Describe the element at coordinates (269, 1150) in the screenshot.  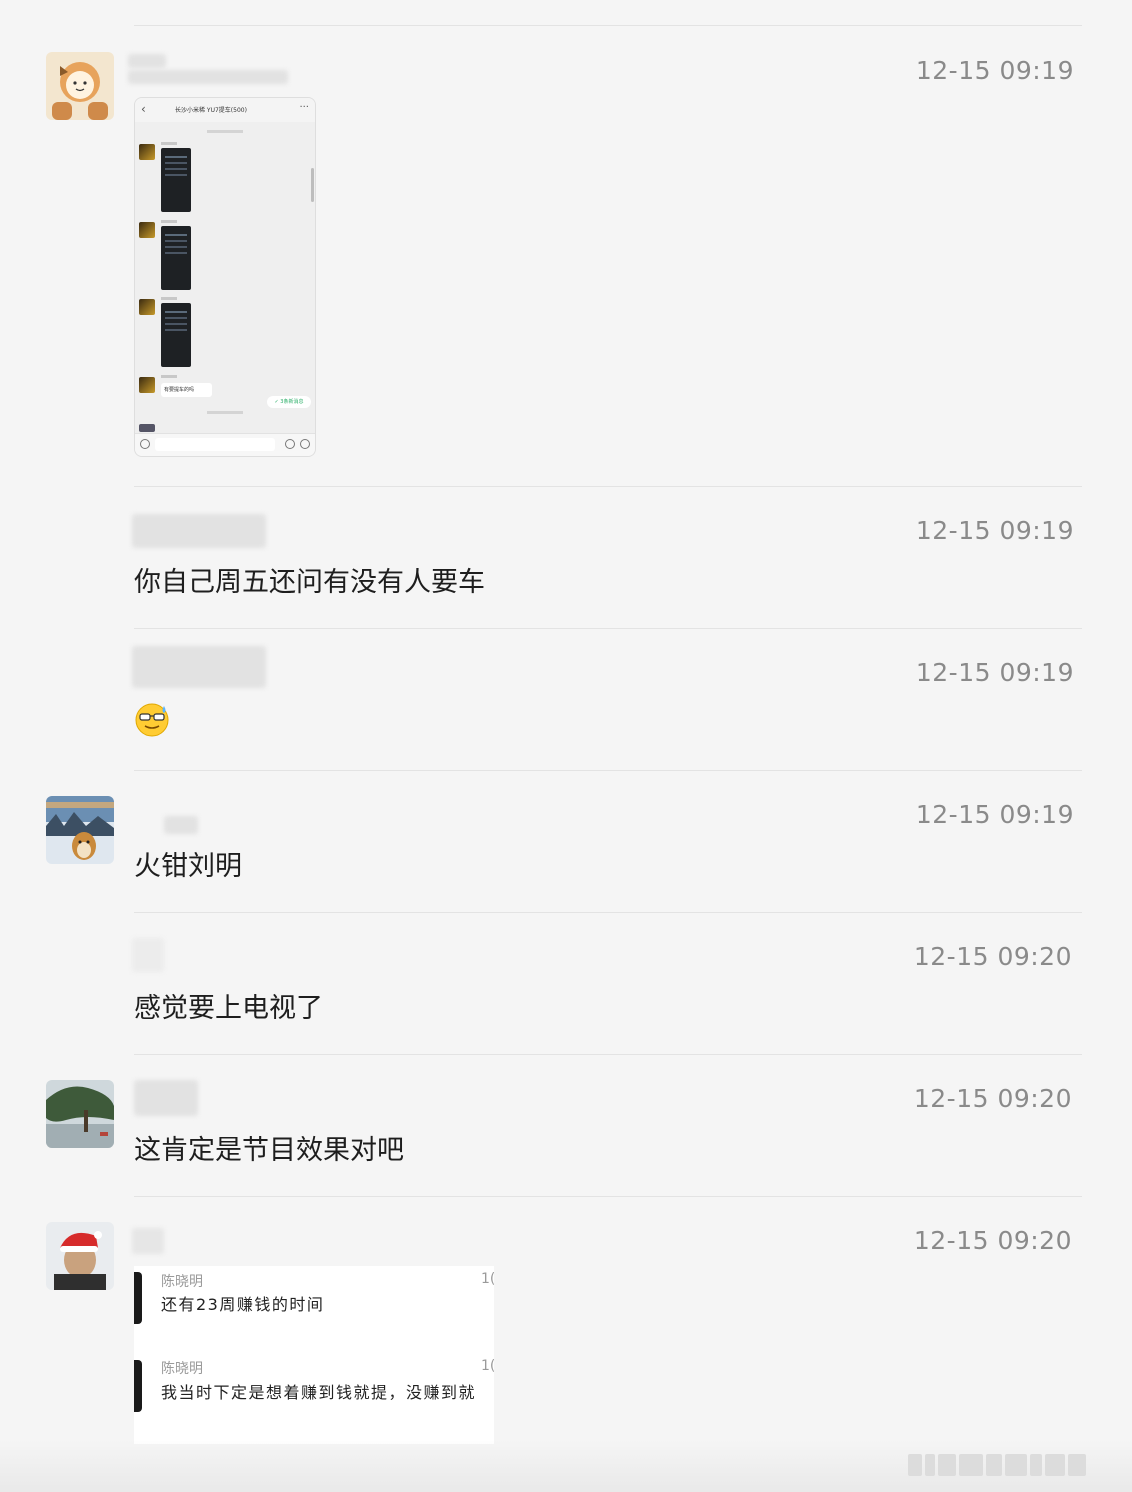
I see `message-text: 这肯定是节目效果对吧` at that location.